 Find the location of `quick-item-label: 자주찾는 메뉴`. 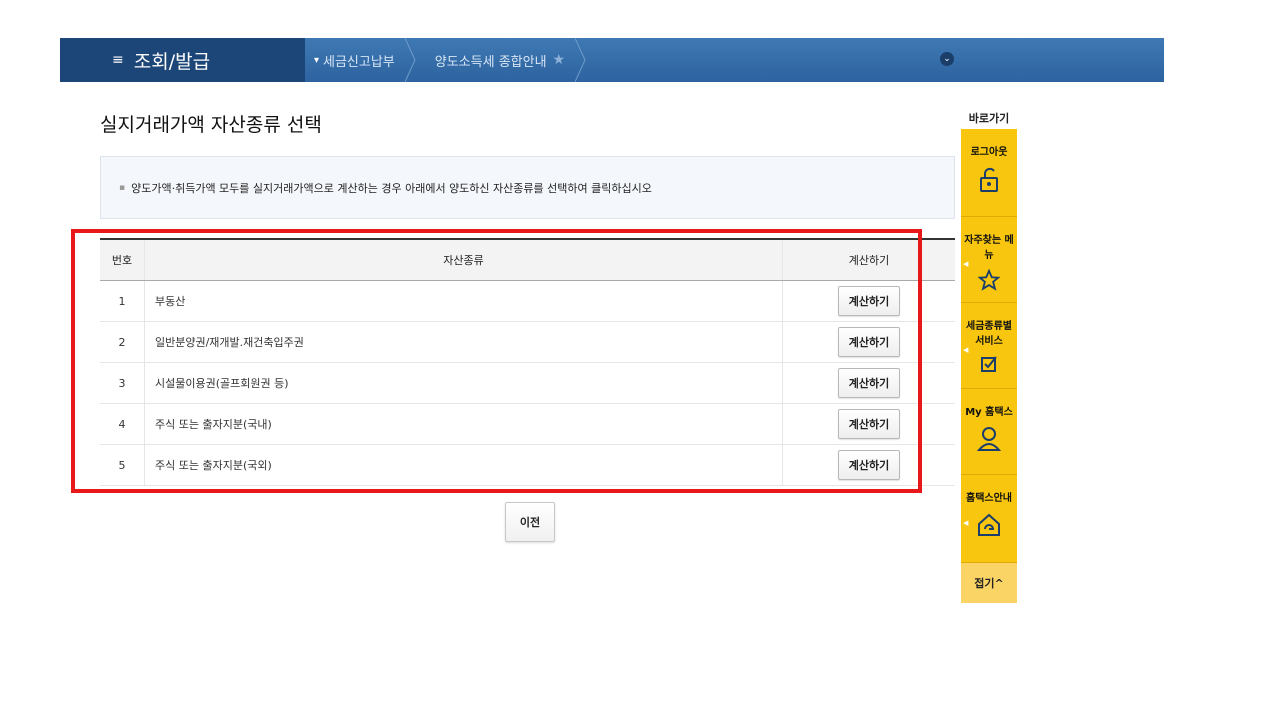

quick-item-label: 자주찾는 메뉴 is located at coordinates (989, 248).